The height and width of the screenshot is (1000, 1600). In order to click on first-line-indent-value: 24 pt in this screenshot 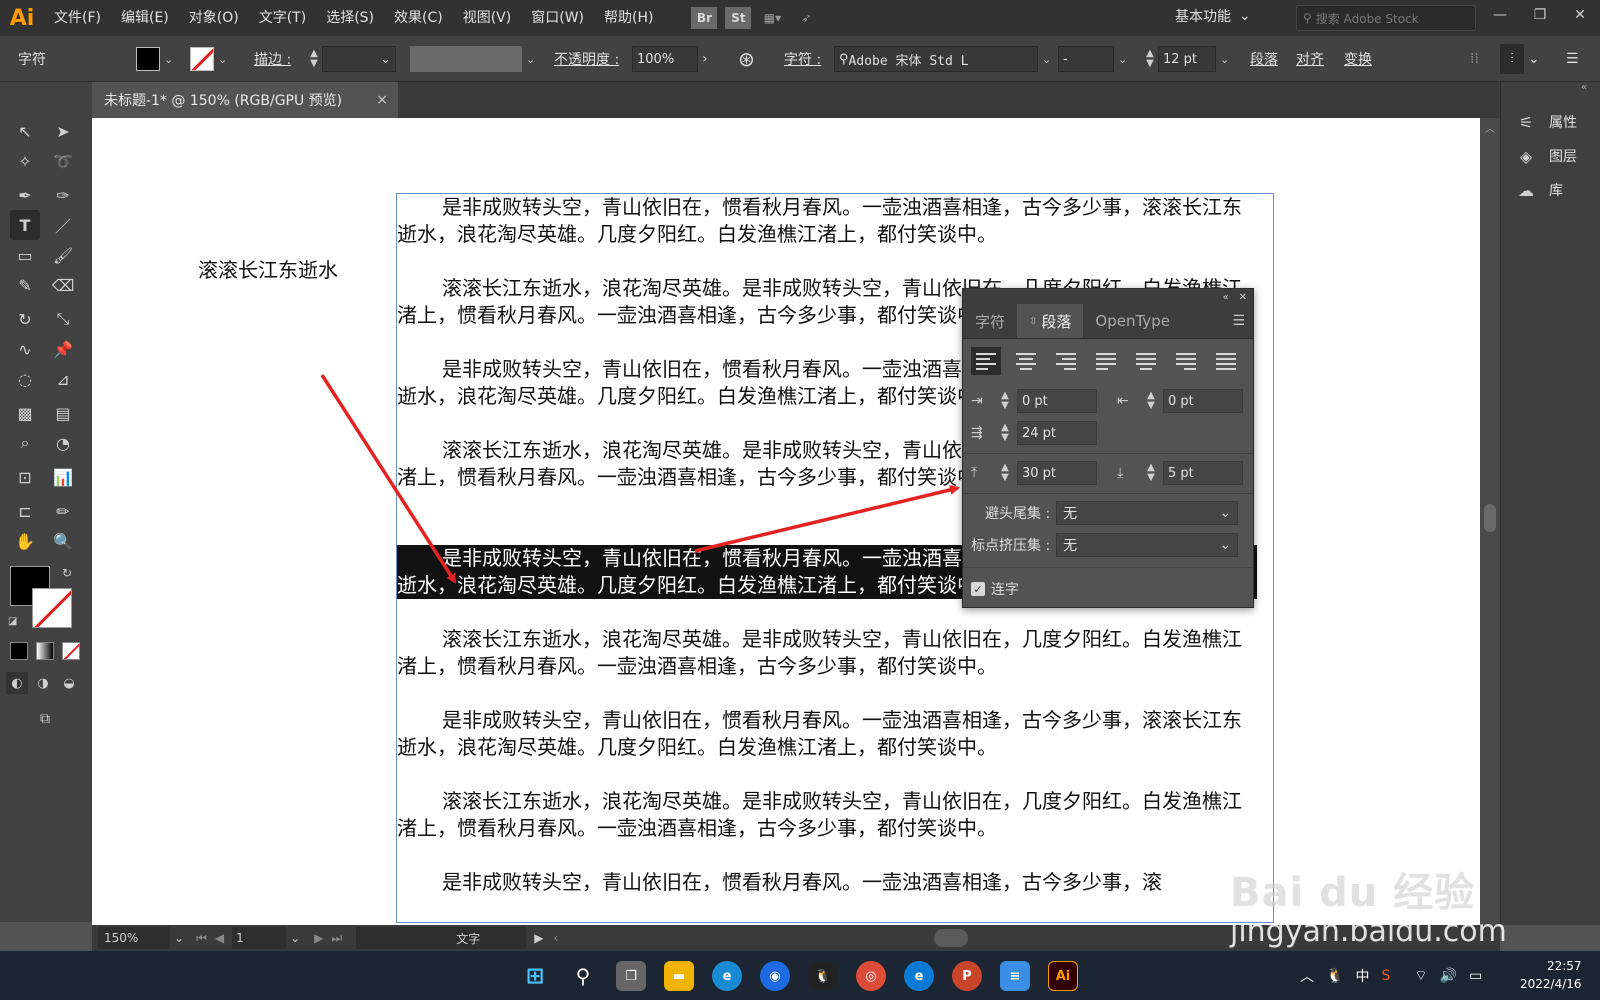, I will do `click(1057, 433)`.